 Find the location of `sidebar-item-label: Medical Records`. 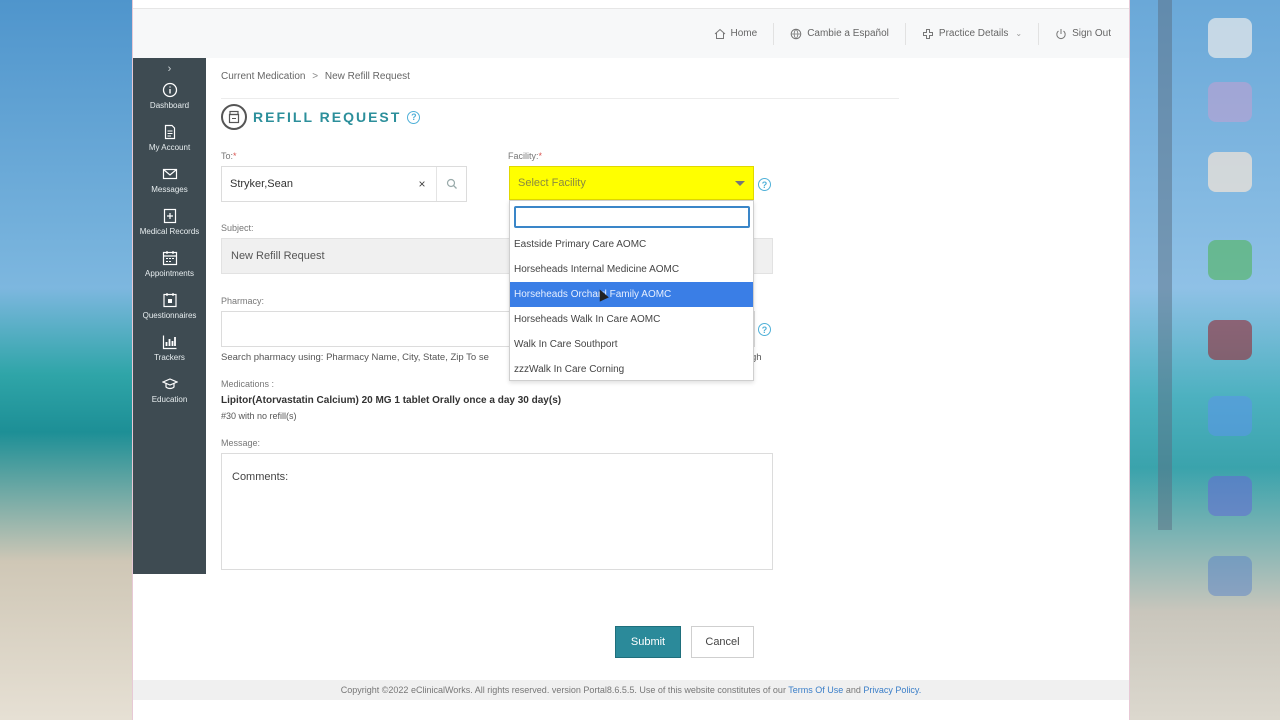

sidebar-item-label: Medical Records is located at coordinates (169, 231).